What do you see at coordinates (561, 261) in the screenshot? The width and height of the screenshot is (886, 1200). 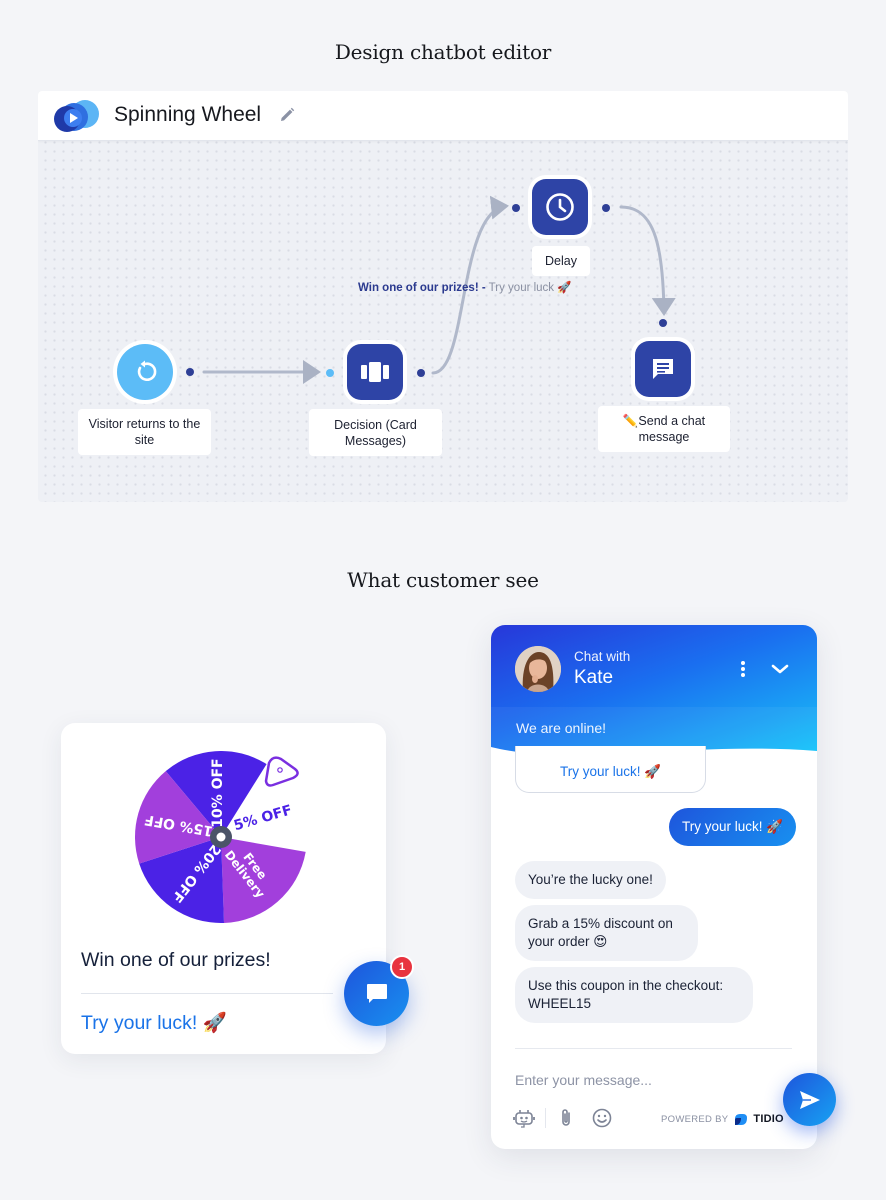 I see `node-label-delay: Delay` at bounding box center [561, 261].